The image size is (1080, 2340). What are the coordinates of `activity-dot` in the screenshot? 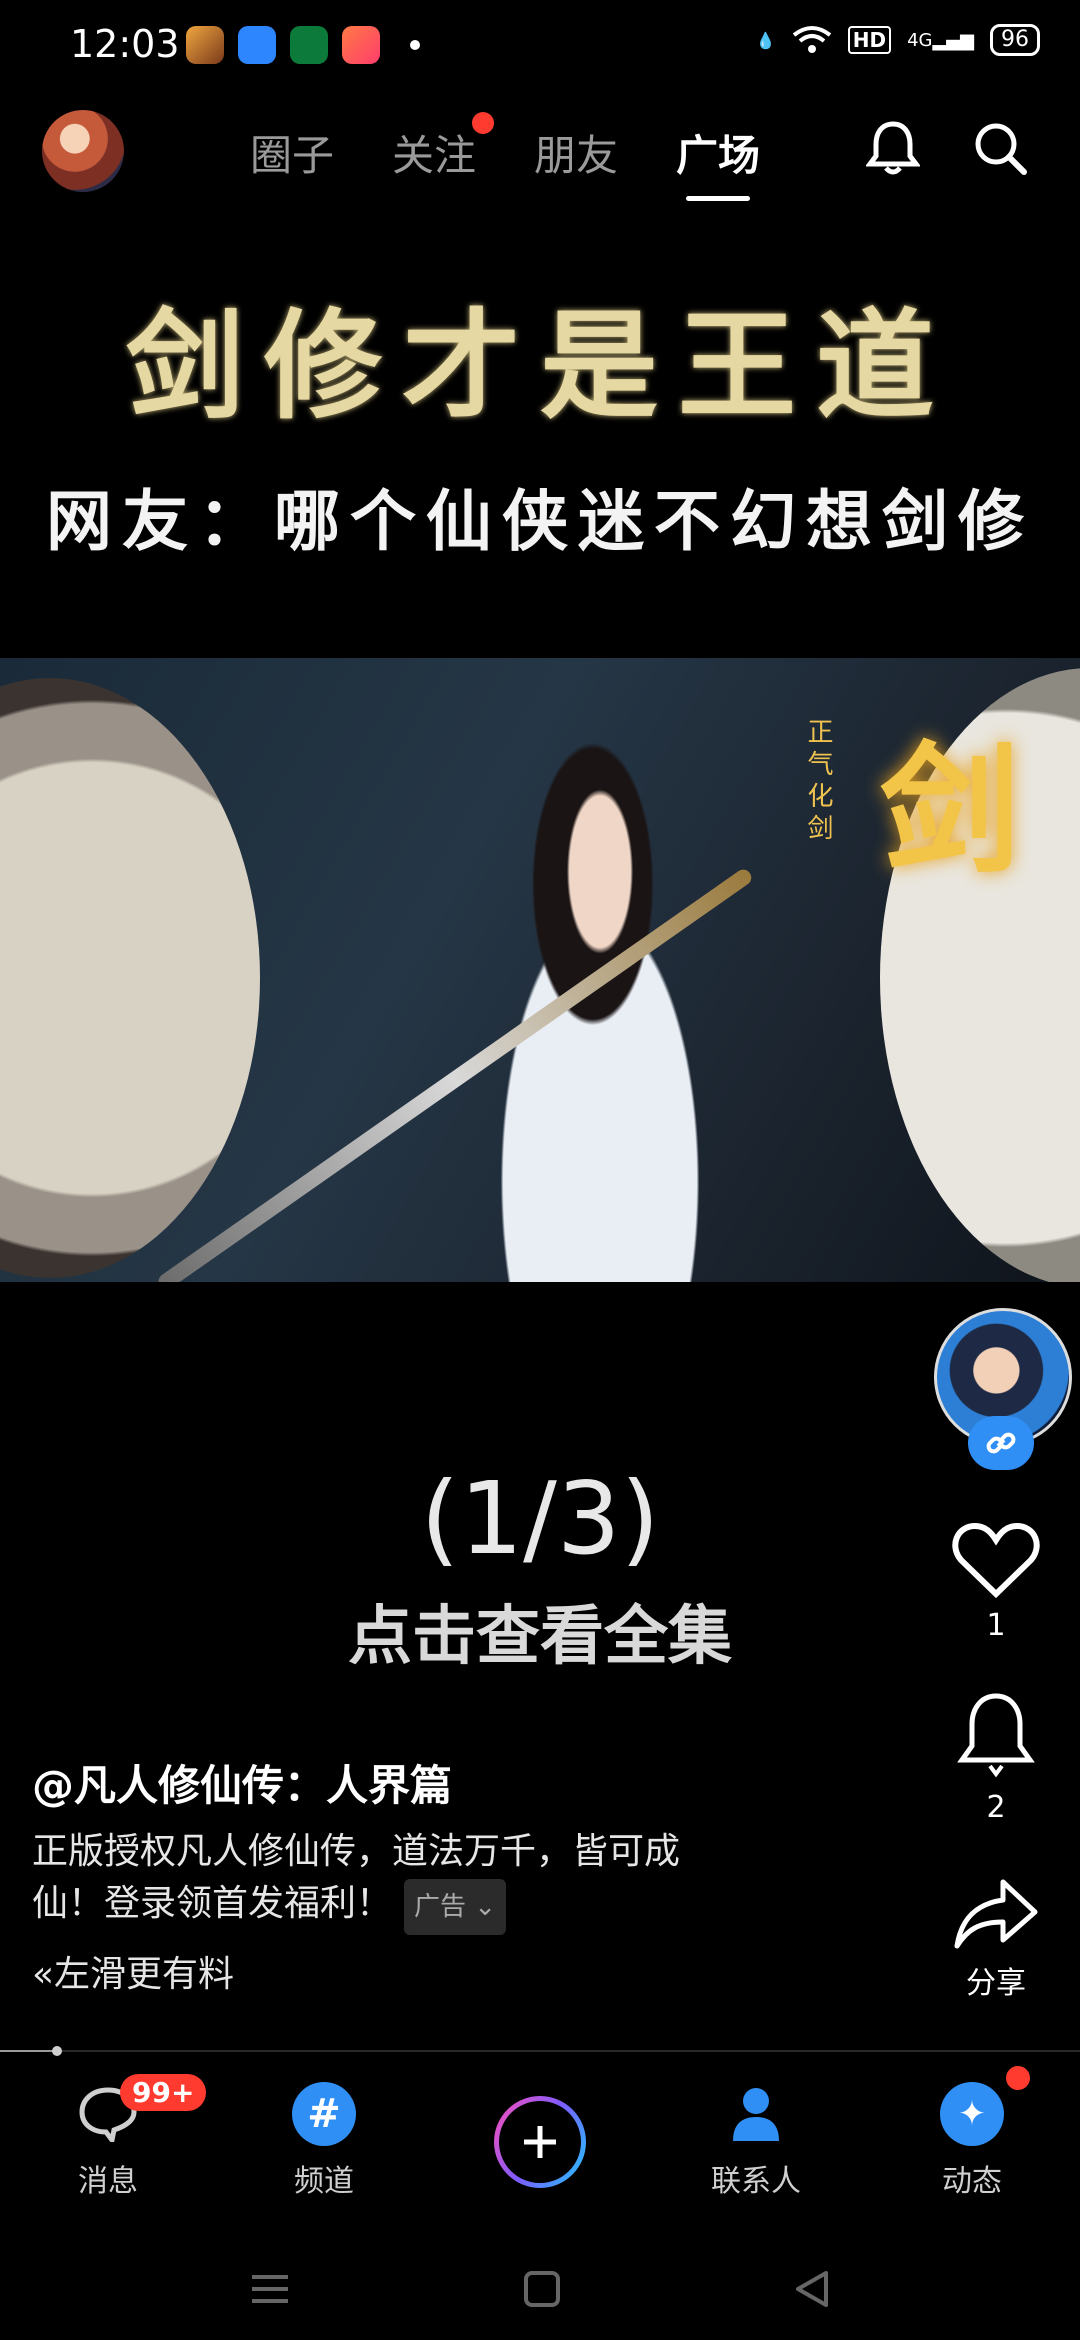 It's located at (1018, 2078).